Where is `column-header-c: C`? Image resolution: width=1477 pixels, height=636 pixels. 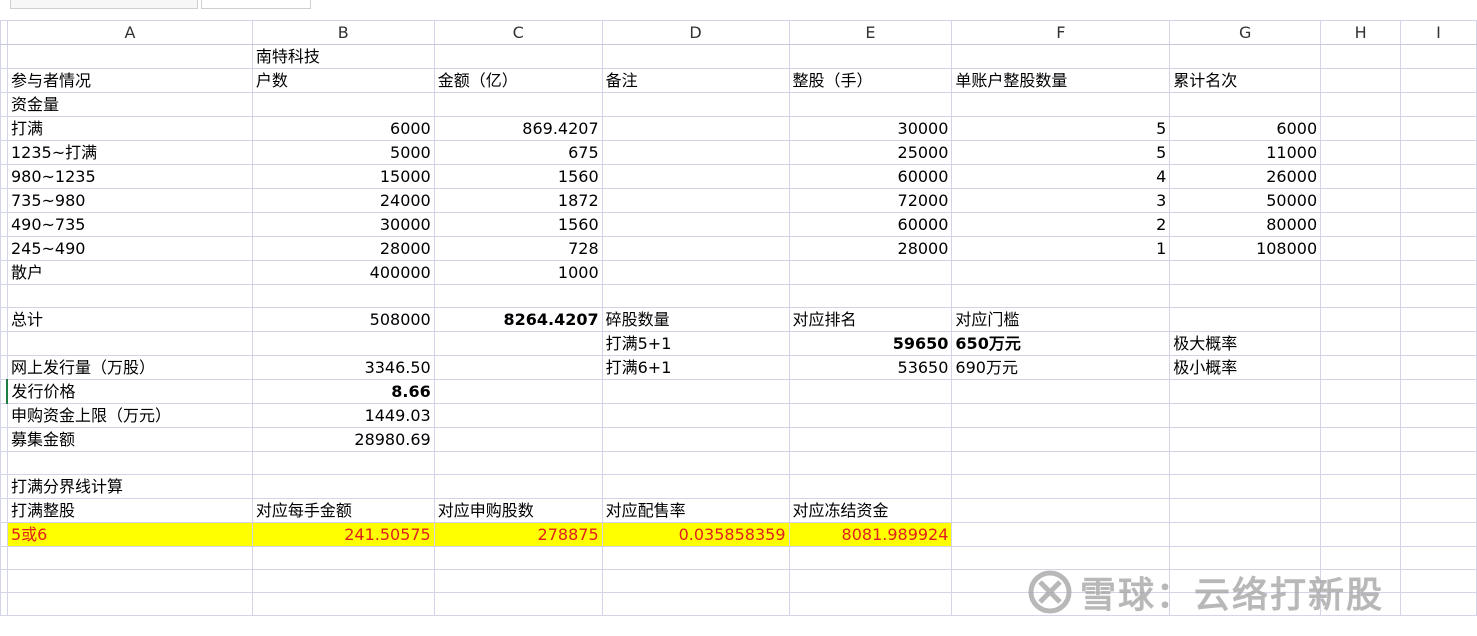 column-header-c: C is located at coordinates (518, 32).